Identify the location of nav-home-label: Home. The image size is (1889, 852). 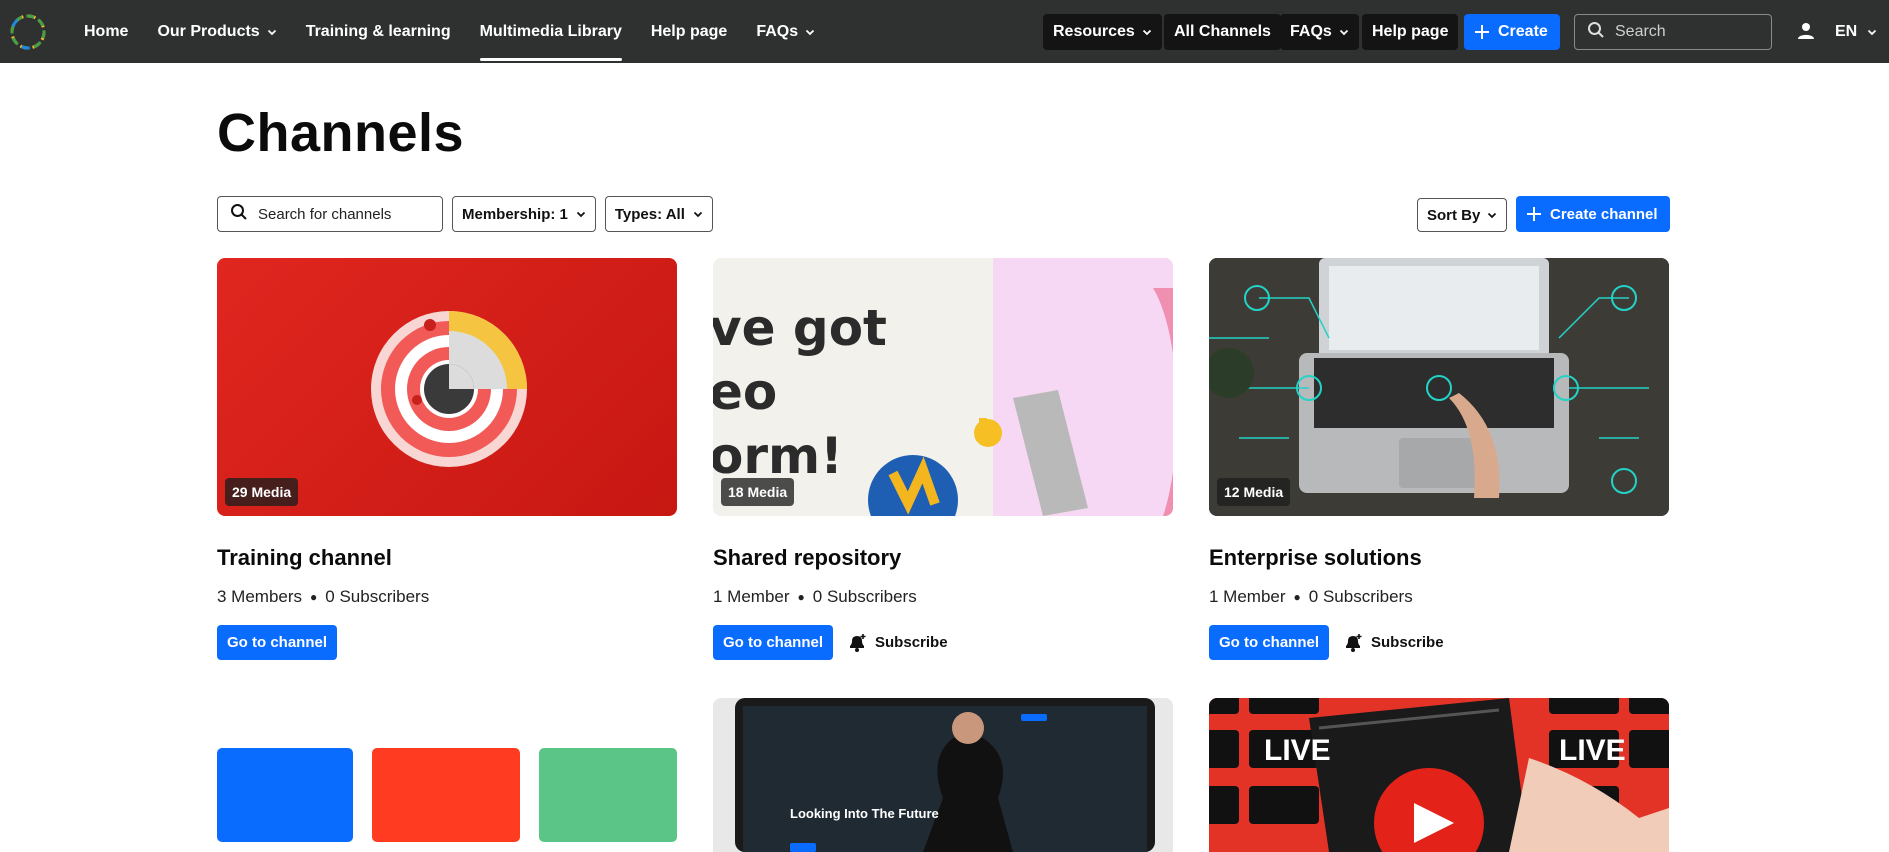
(106, 31).